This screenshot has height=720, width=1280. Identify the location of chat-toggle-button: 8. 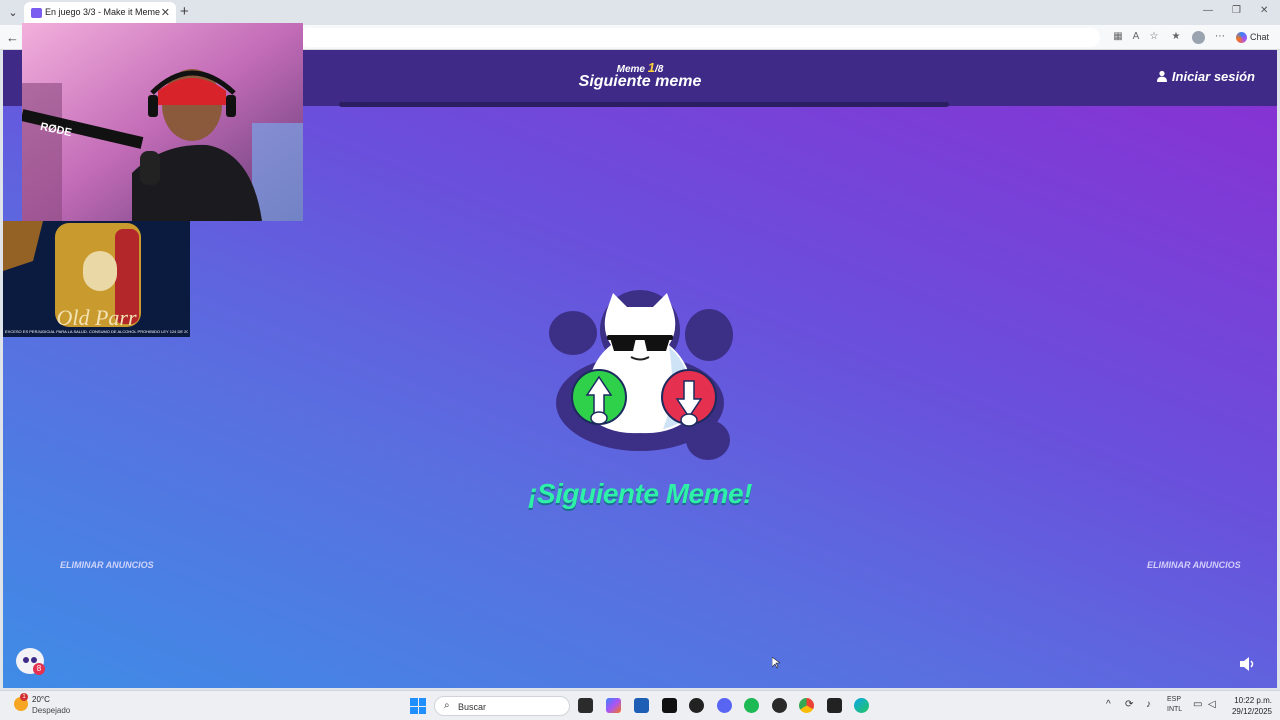
(30, 661).